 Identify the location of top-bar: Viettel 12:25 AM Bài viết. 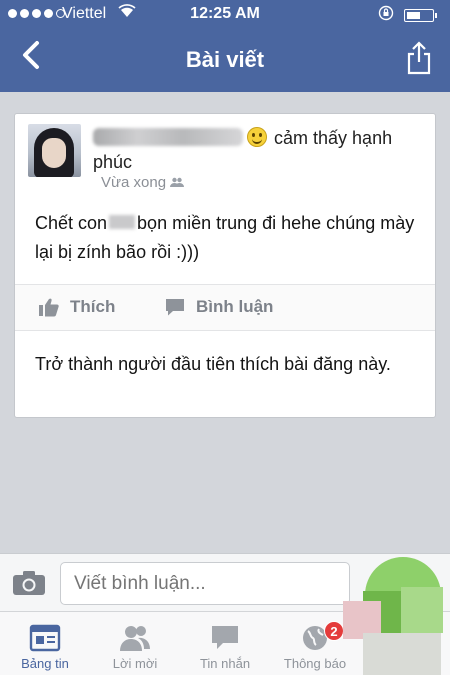
(225, 46).